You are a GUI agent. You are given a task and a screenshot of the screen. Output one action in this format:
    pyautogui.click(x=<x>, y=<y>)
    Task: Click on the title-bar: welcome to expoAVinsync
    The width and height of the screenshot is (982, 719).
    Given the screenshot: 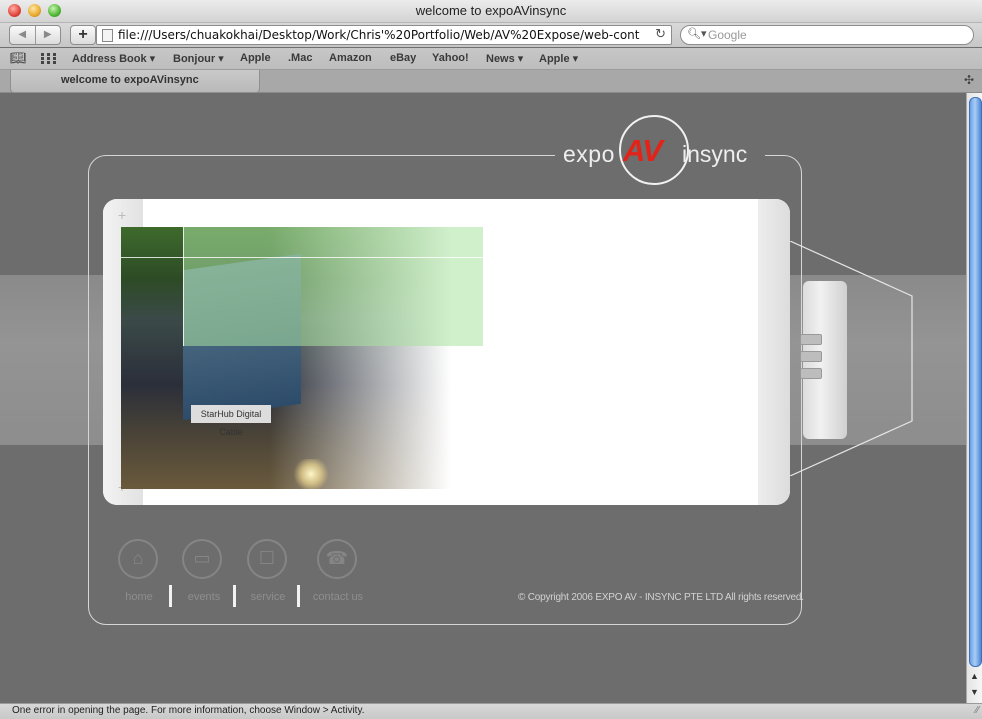 What is the action you would take?
    pyautogui.click(x=491, y=11)
    